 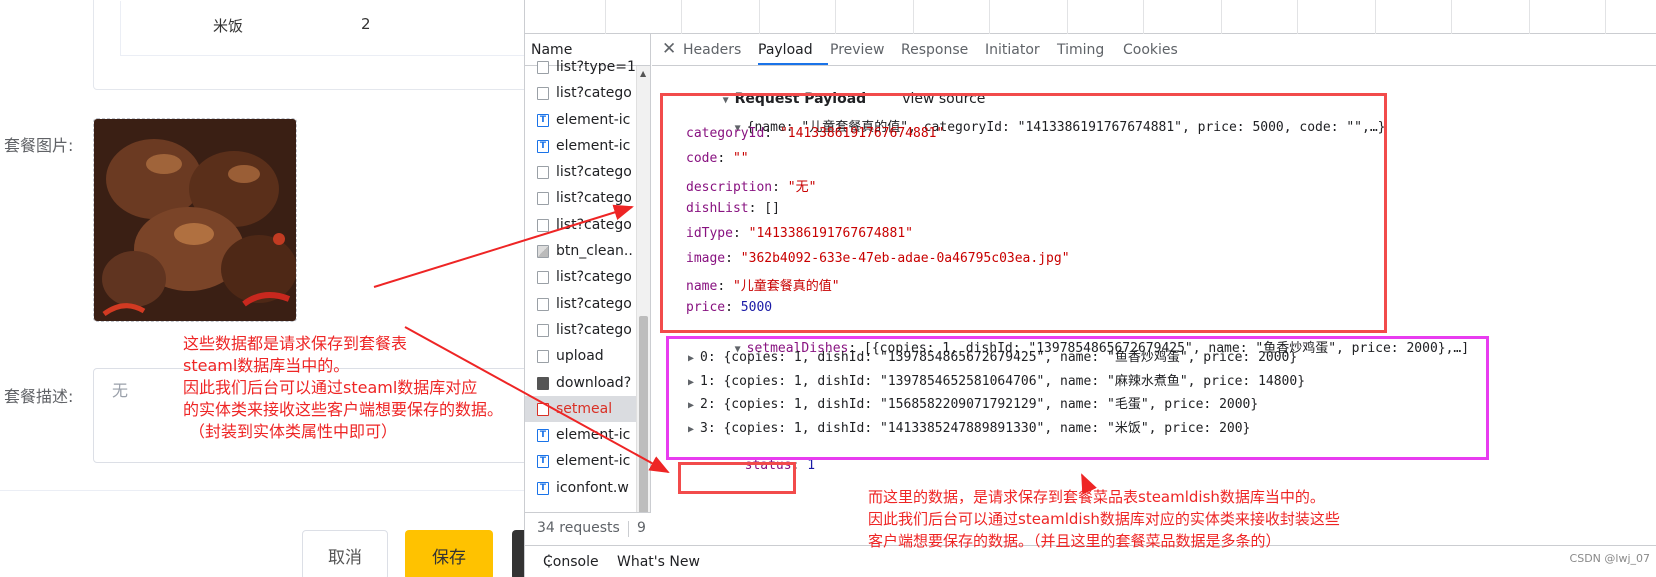 What do you see at coordinates (266, 365) in the screenshot?
I see `annotation-line: steaml数据库当中的。` at bounding box center [266, 365].